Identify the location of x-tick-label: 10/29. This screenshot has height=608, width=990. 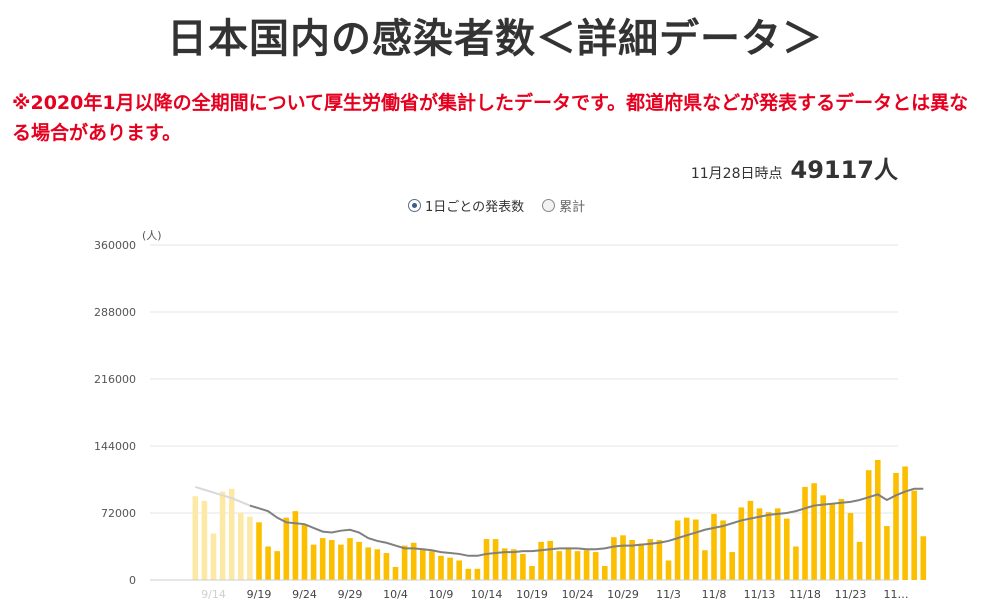
(623, 594).